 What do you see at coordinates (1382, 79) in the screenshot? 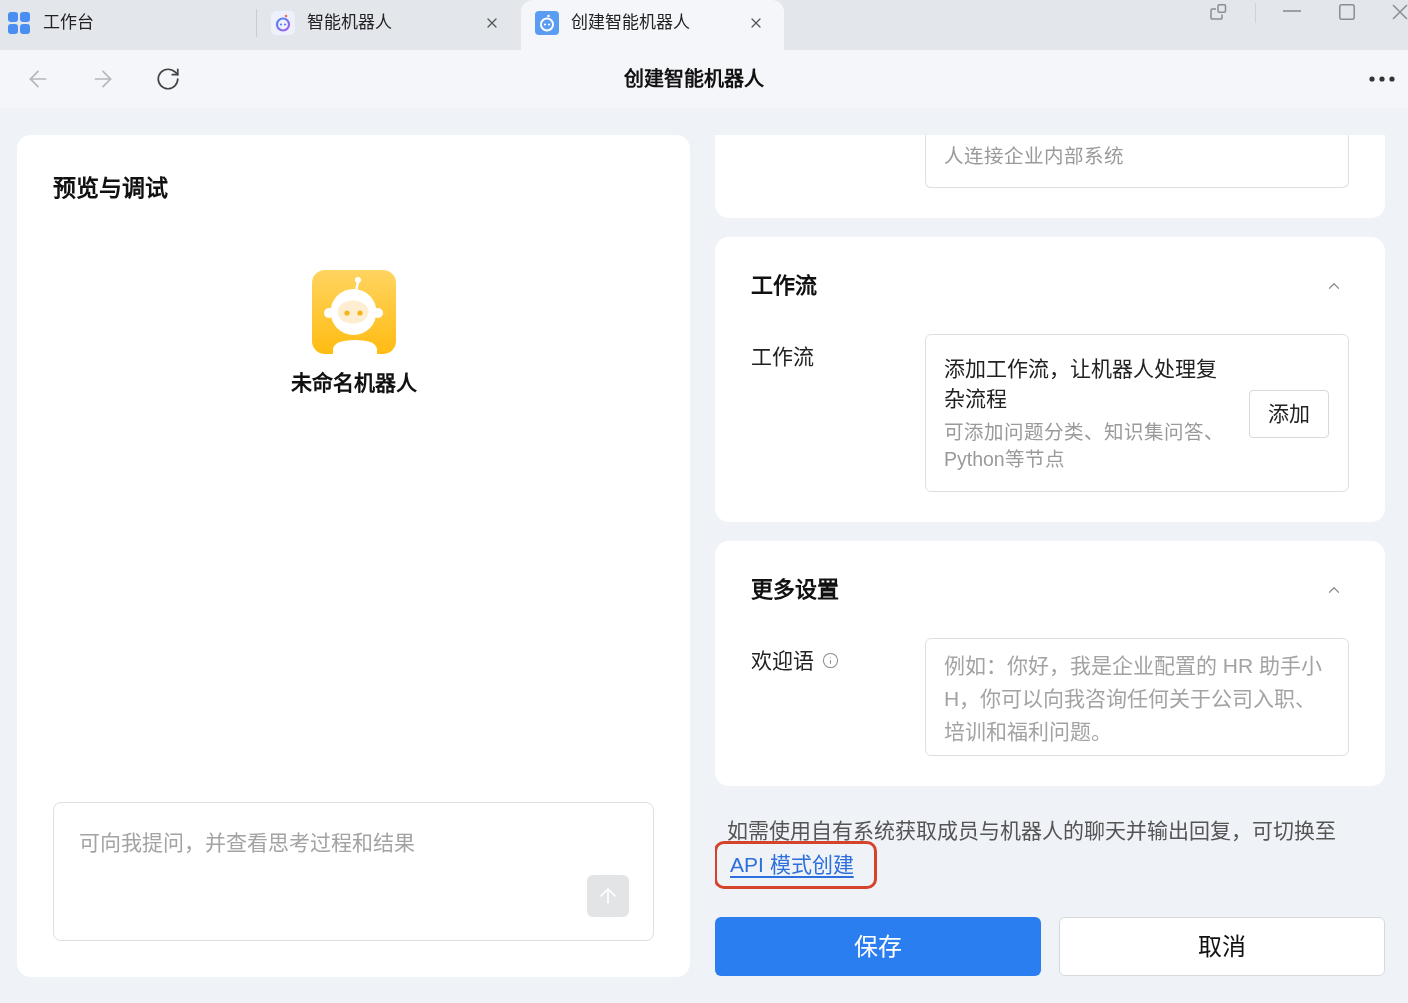
I see `more-icon` at bounding box center [1382, 79].